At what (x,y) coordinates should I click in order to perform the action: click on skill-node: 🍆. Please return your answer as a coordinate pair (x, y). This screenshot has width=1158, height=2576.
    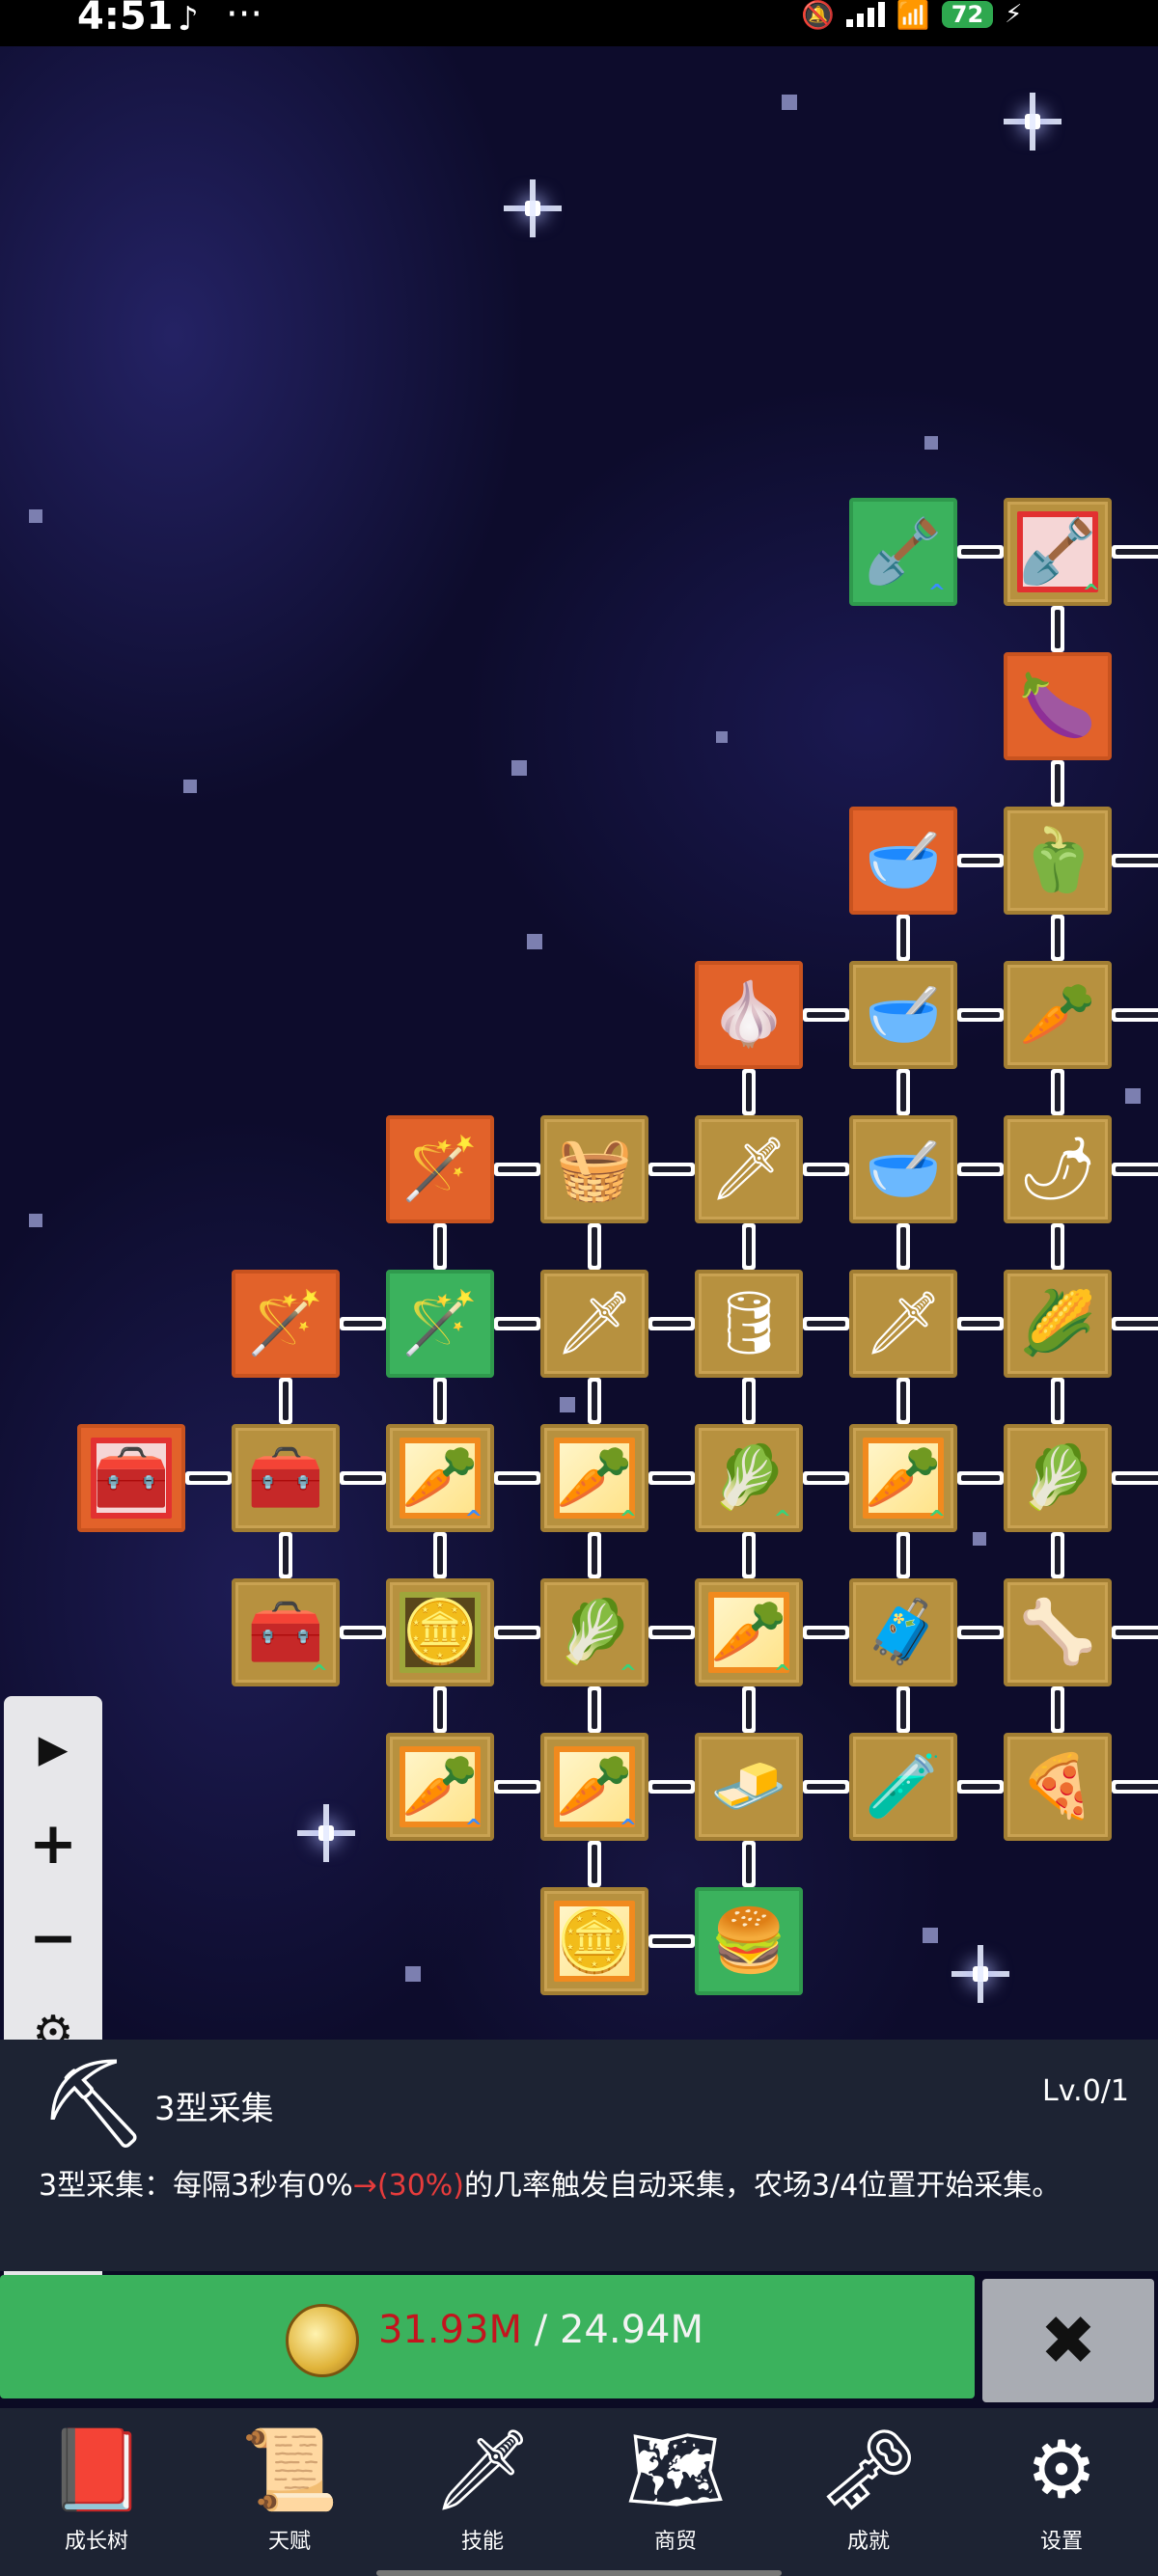
    Looking at the image, I should click on (1058, 706).